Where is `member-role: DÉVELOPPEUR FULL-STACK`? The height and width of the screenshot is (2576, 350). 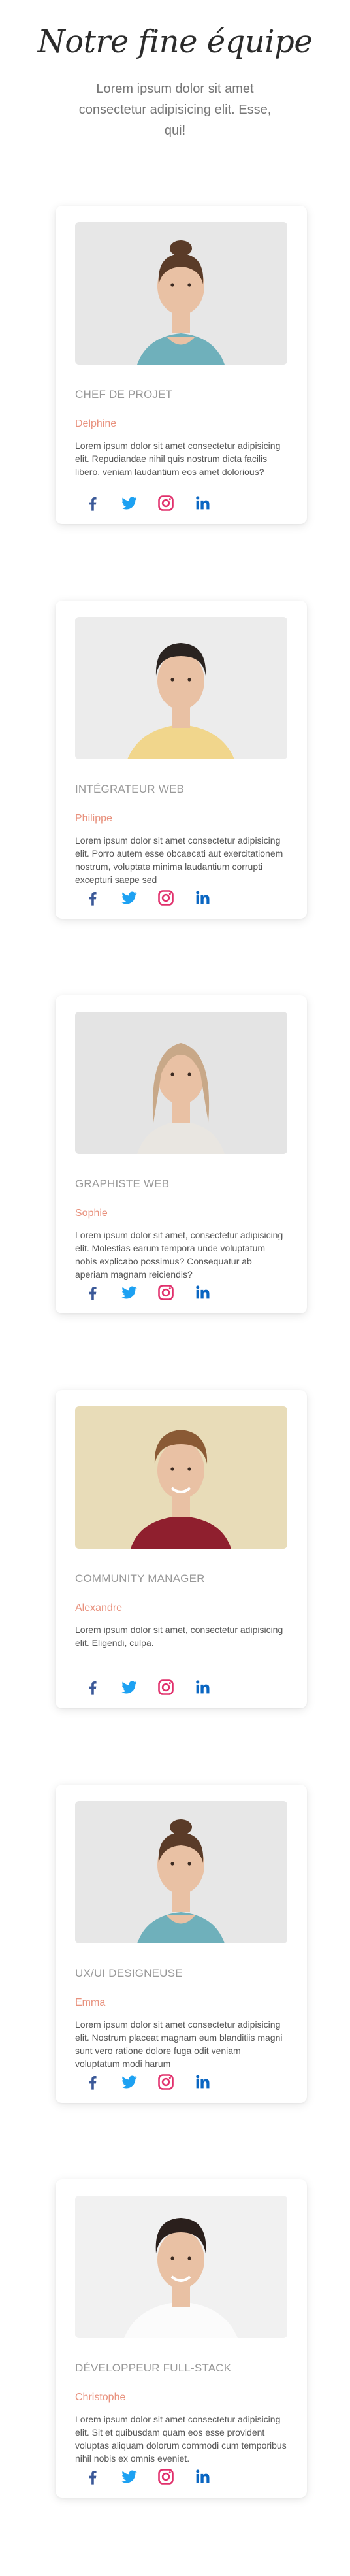
member-role: DÉVELOPPEUR FULL-STACK is located at coordinates (153, 2368).